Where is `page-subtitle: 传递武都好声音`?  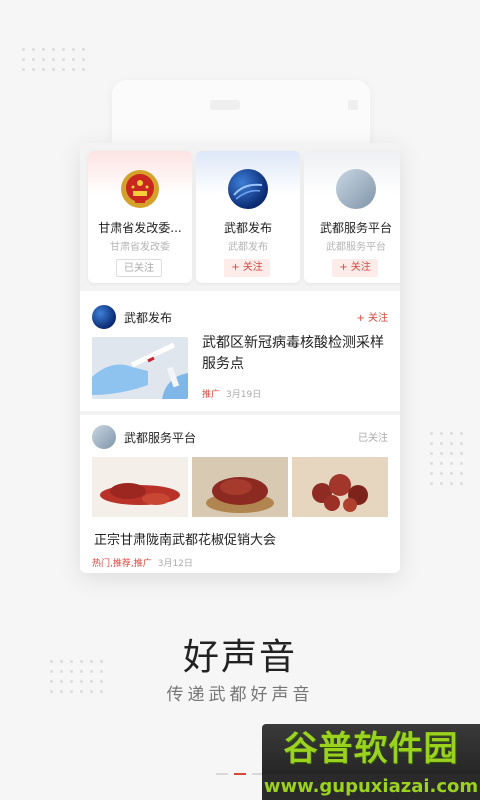
page-subtitle: 传递武都好声音 is located at coordinates (240, 695).